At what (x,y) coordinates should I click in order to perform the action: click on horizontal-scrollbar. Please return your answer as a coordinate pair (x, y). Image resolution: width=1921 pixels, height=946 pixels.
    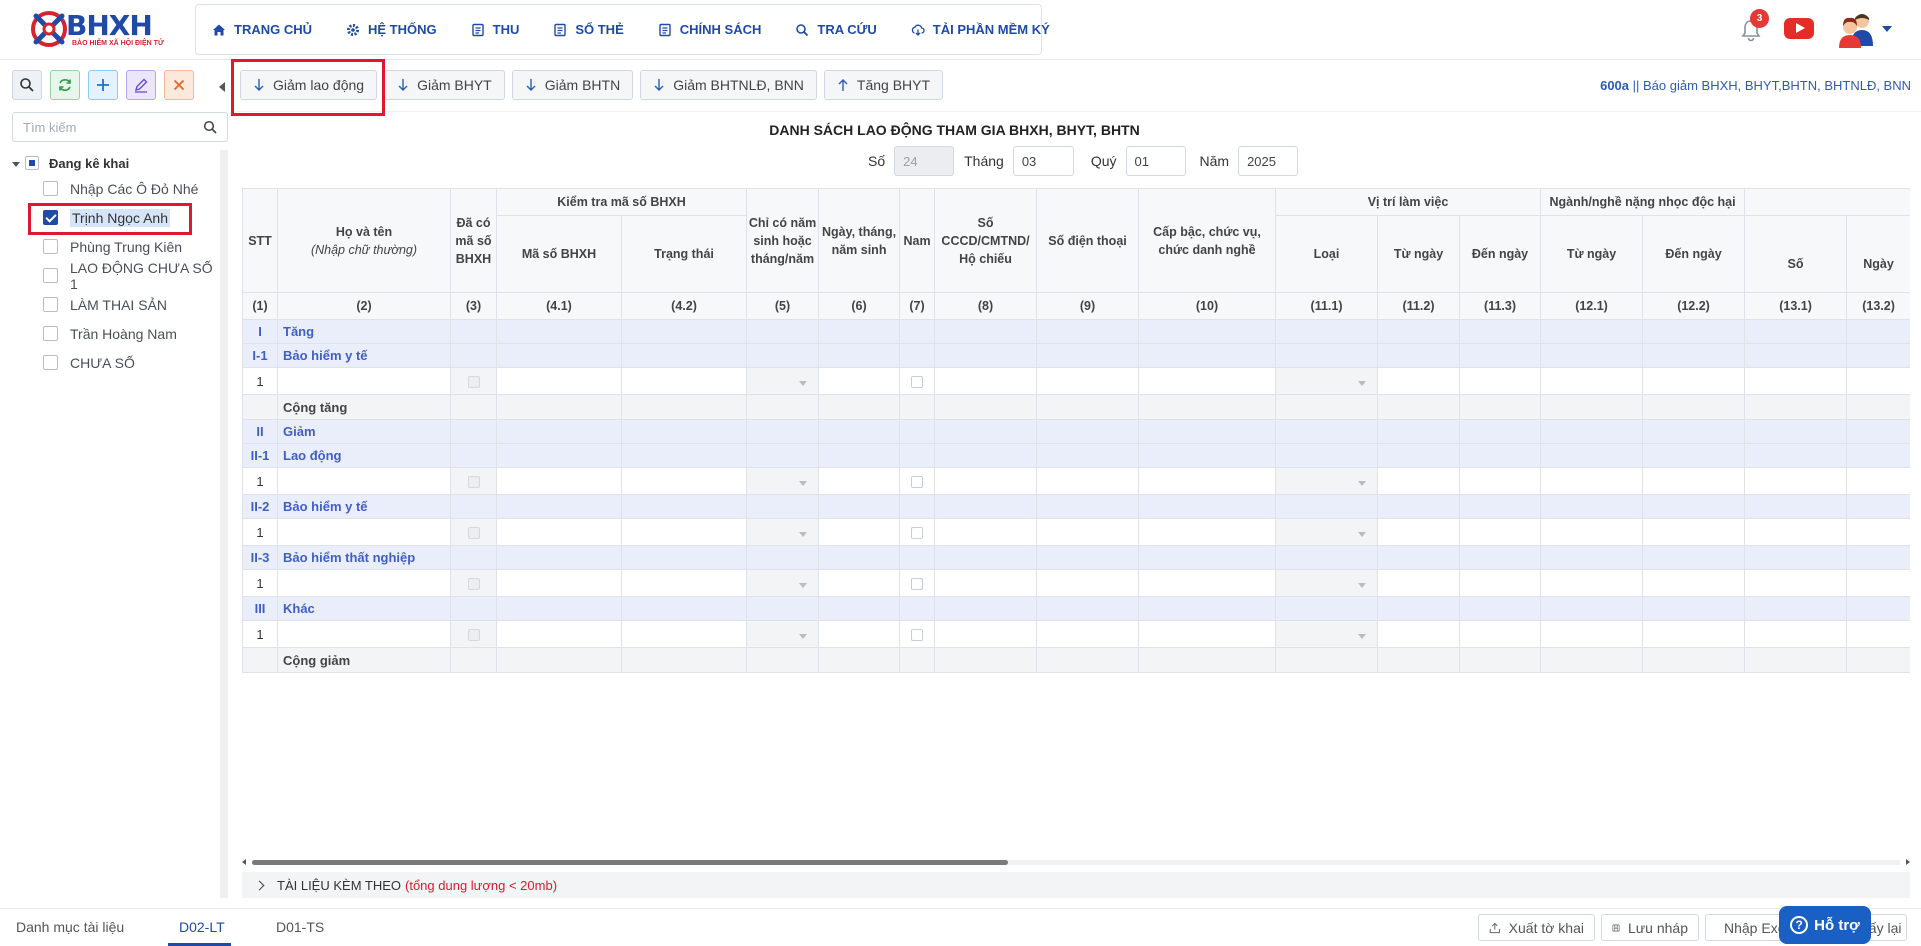
    Looking at the image, I should click on (1076, 862).